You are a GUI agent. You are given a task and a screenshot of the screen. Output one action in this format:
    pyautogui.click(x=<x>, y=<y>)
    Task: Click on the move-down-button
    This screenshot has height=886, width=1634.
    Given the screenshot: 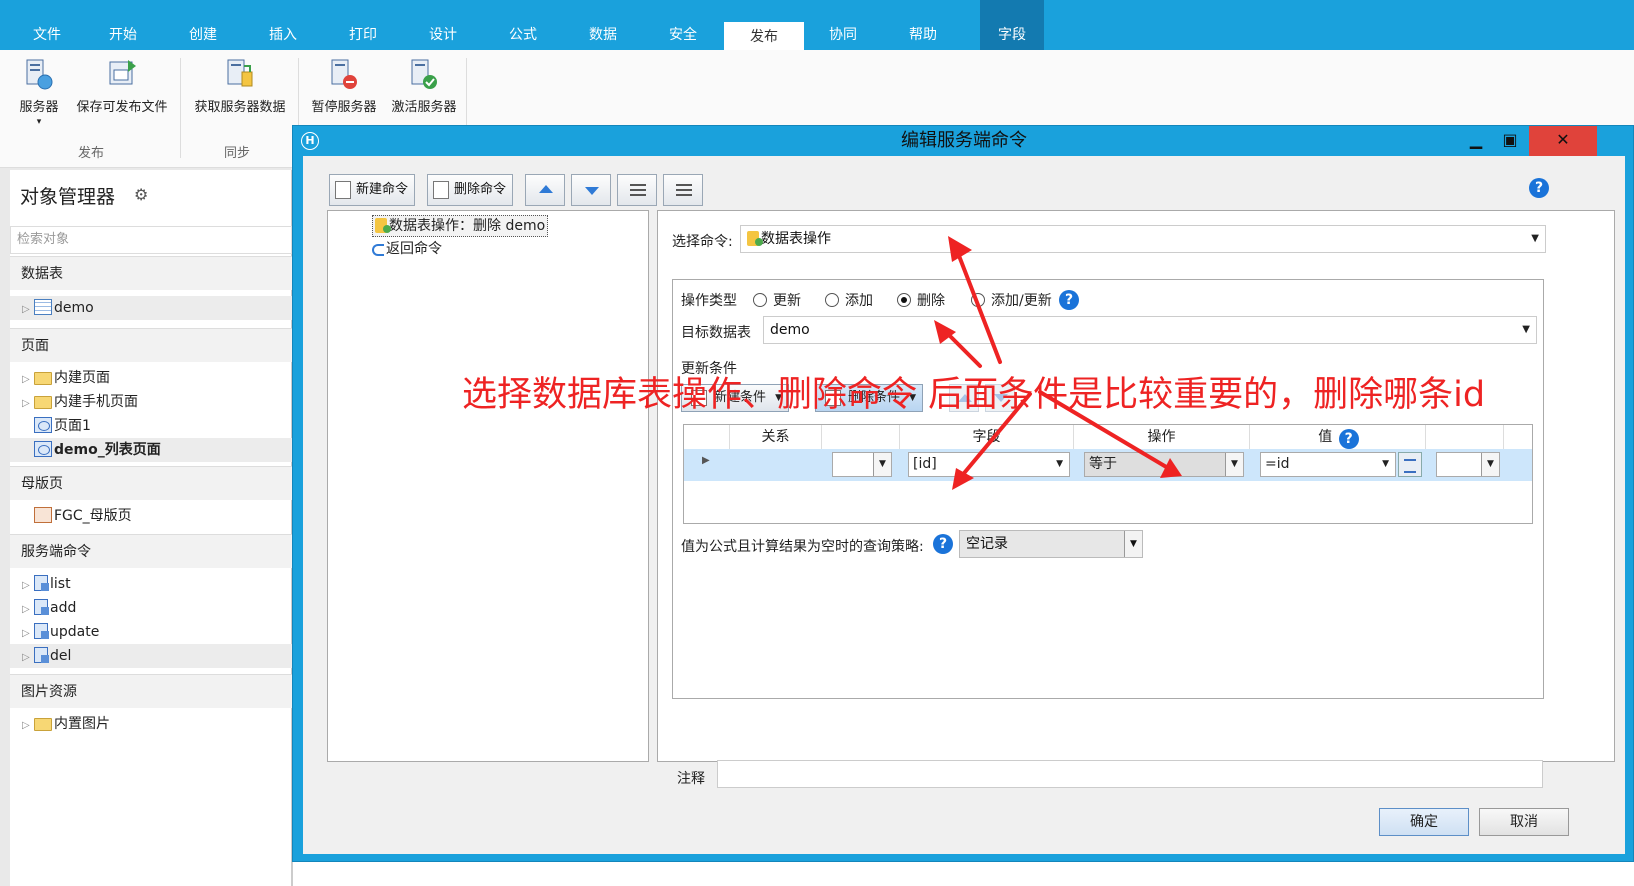 What is the action you would take?
    pyautogui.click(x=591, y=190)
    